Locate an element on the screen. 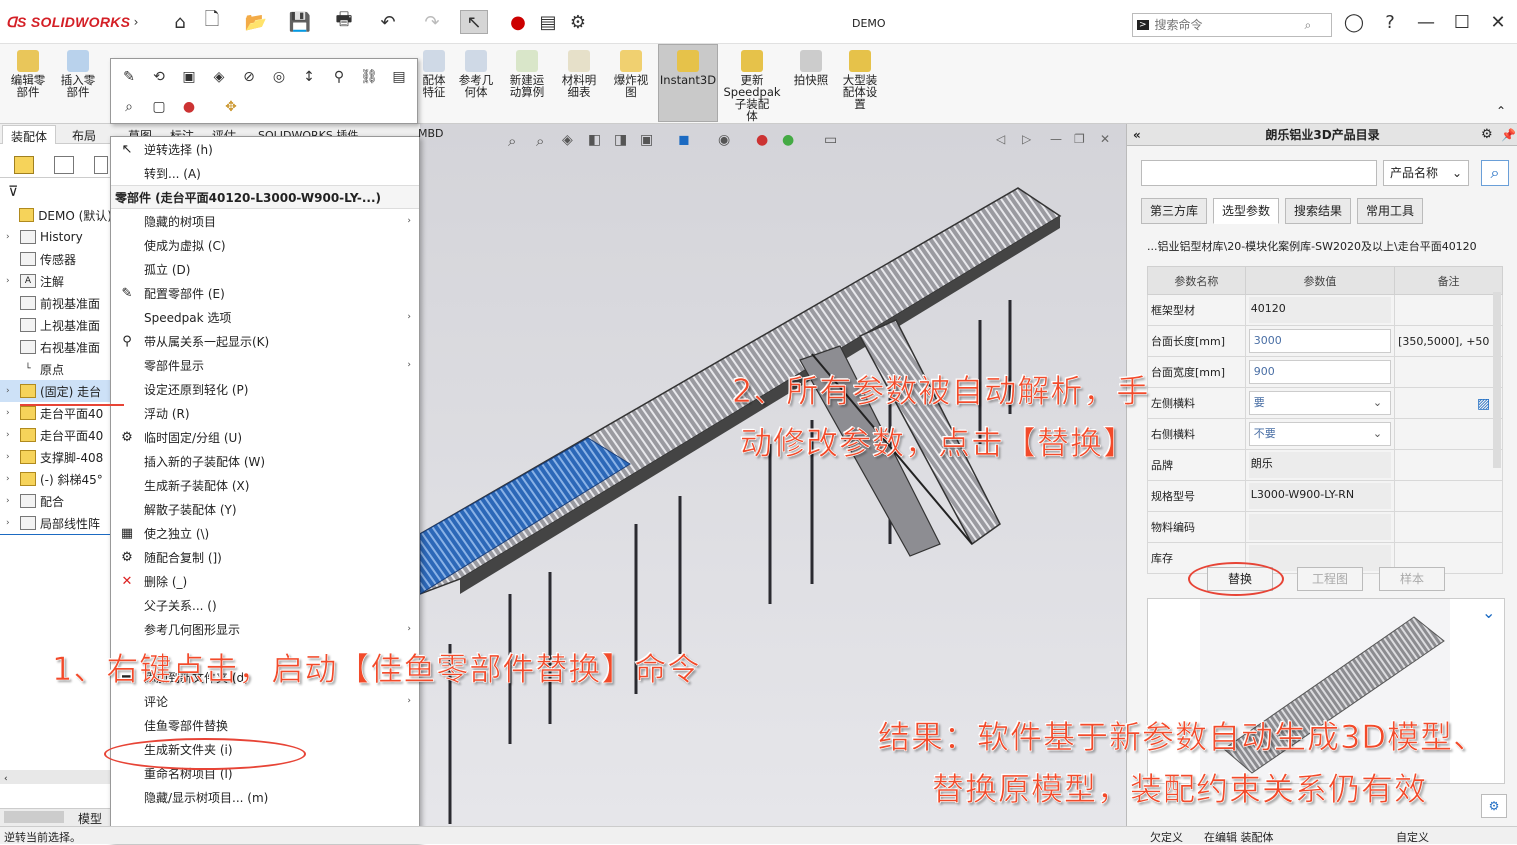  tab-assembly: 装配体 is located at coordinates (29, 134).